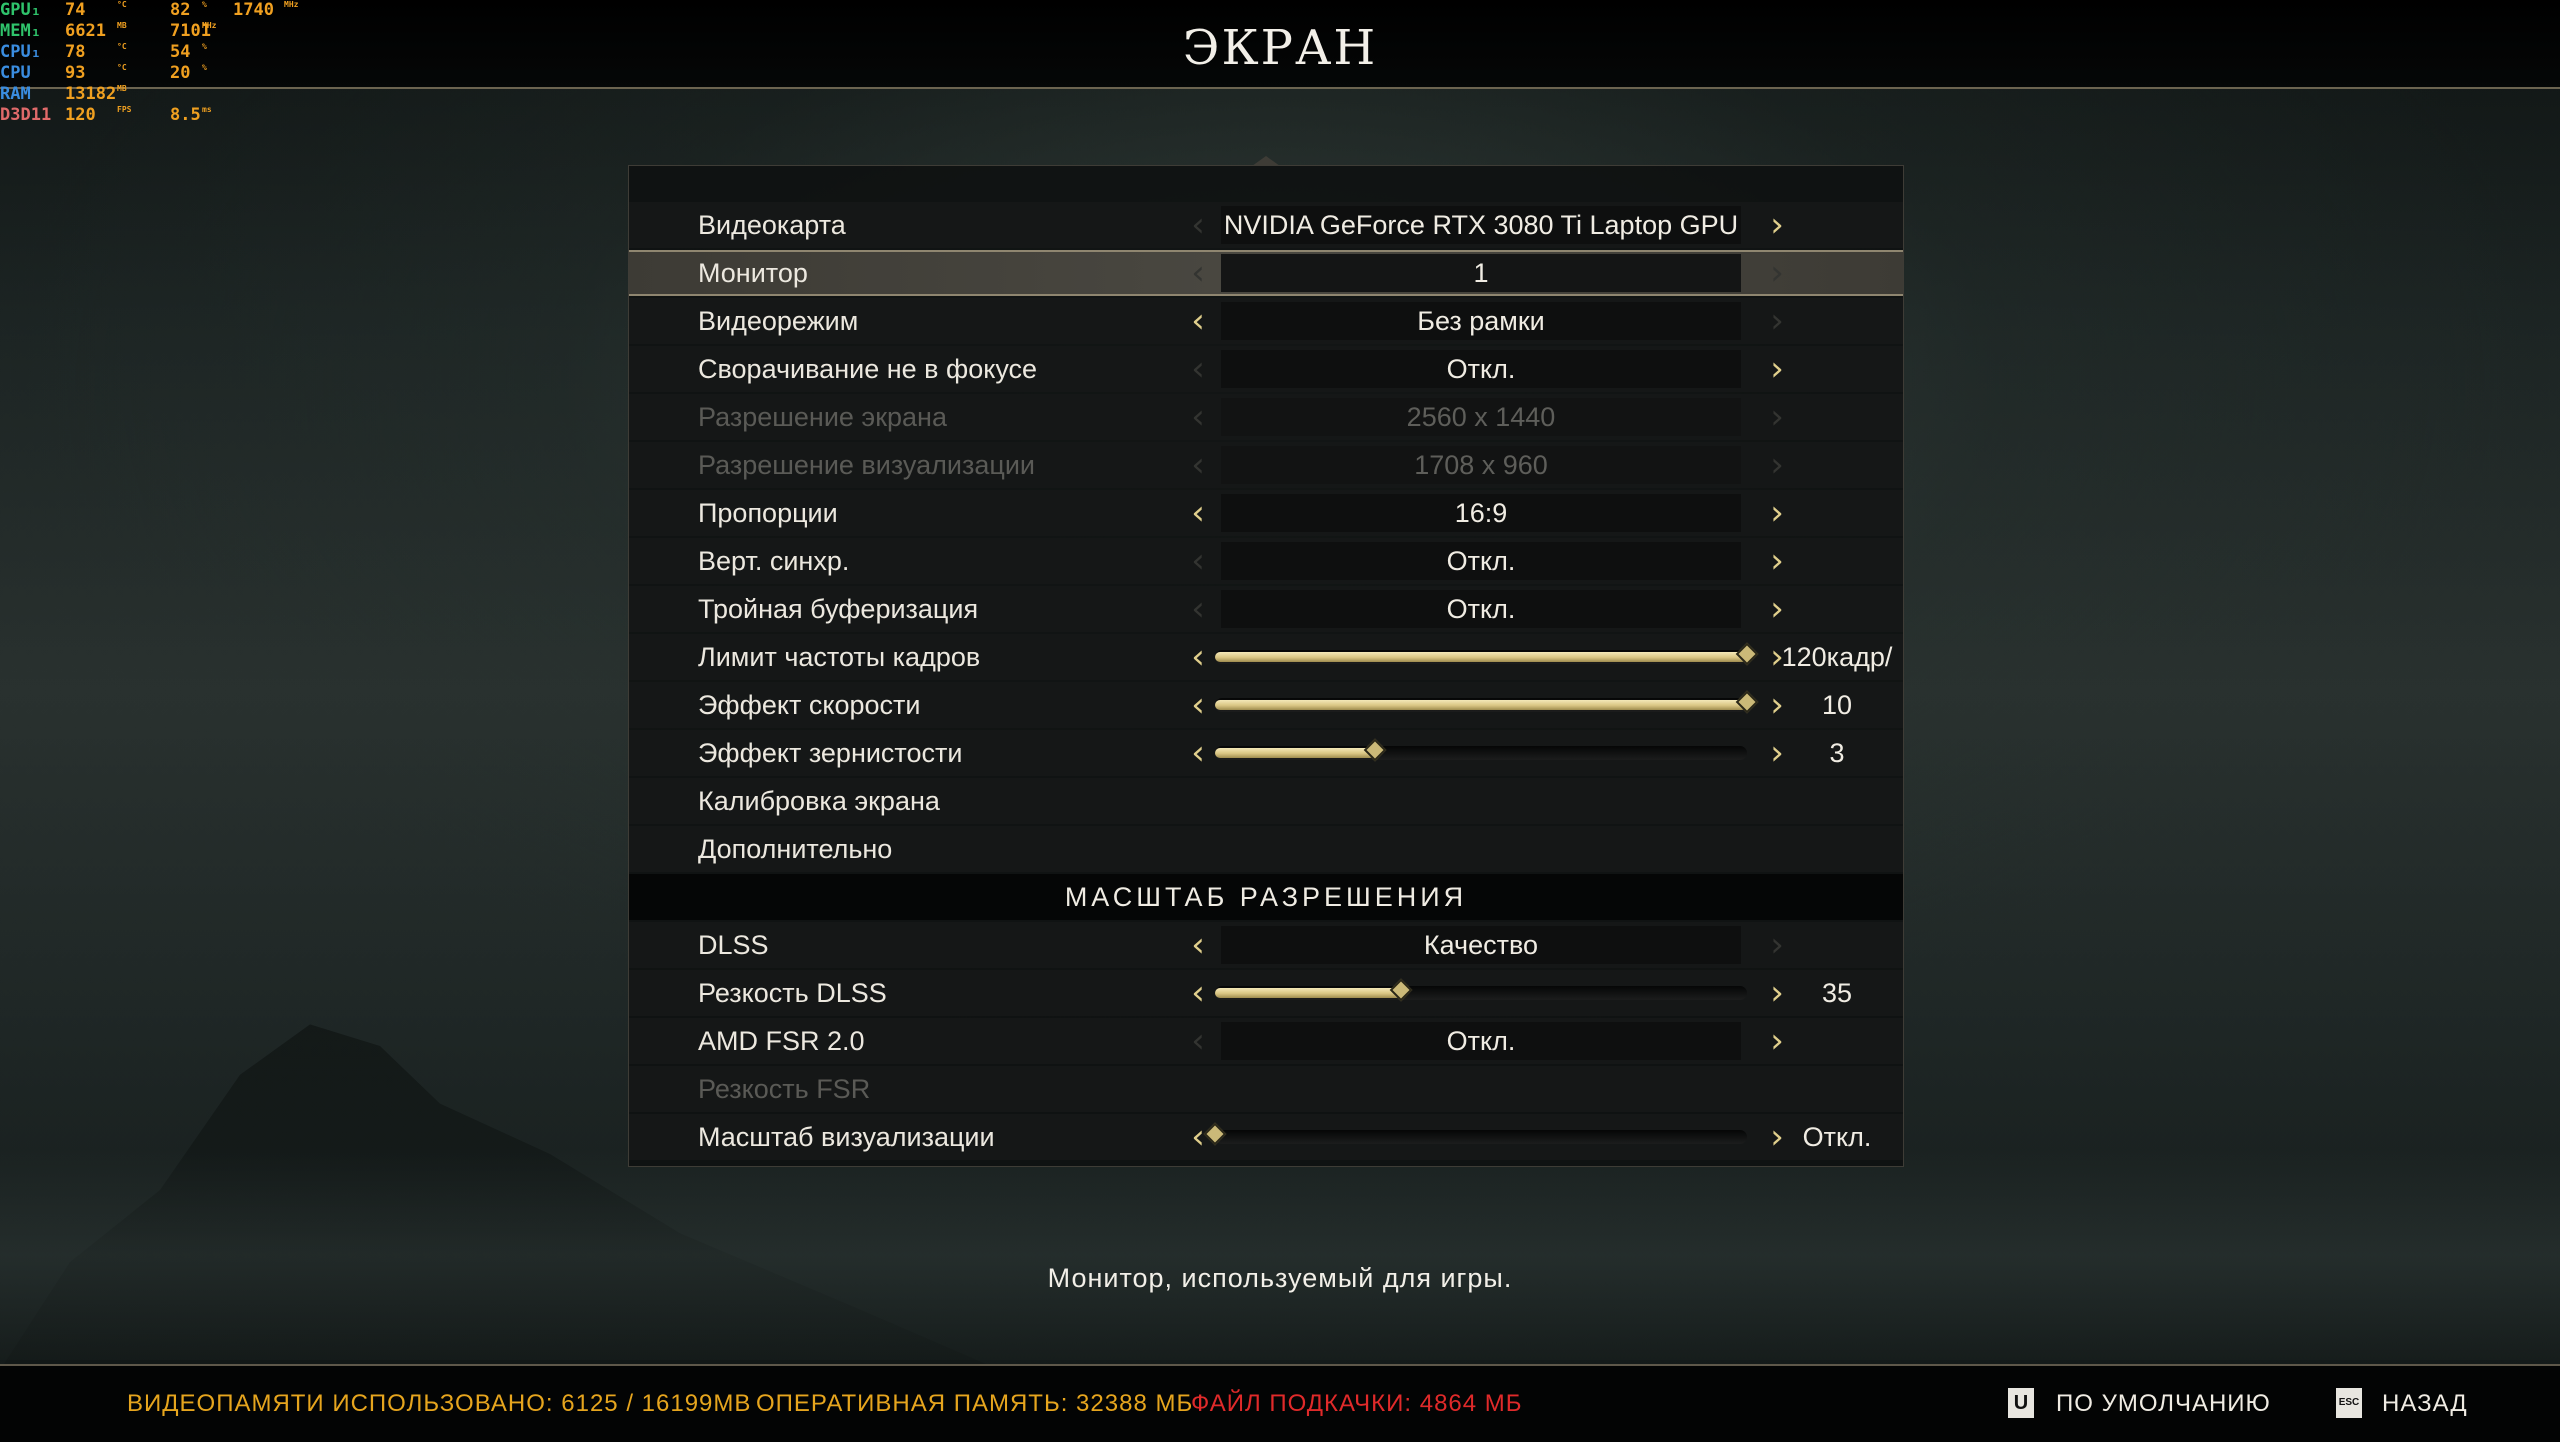 Image resolution: width=2560 pixels, height=1442 pixels. Describe the element at coordinates (1280, 48) in the screenshot. I see `page-title: ЭКРАН` at that location.